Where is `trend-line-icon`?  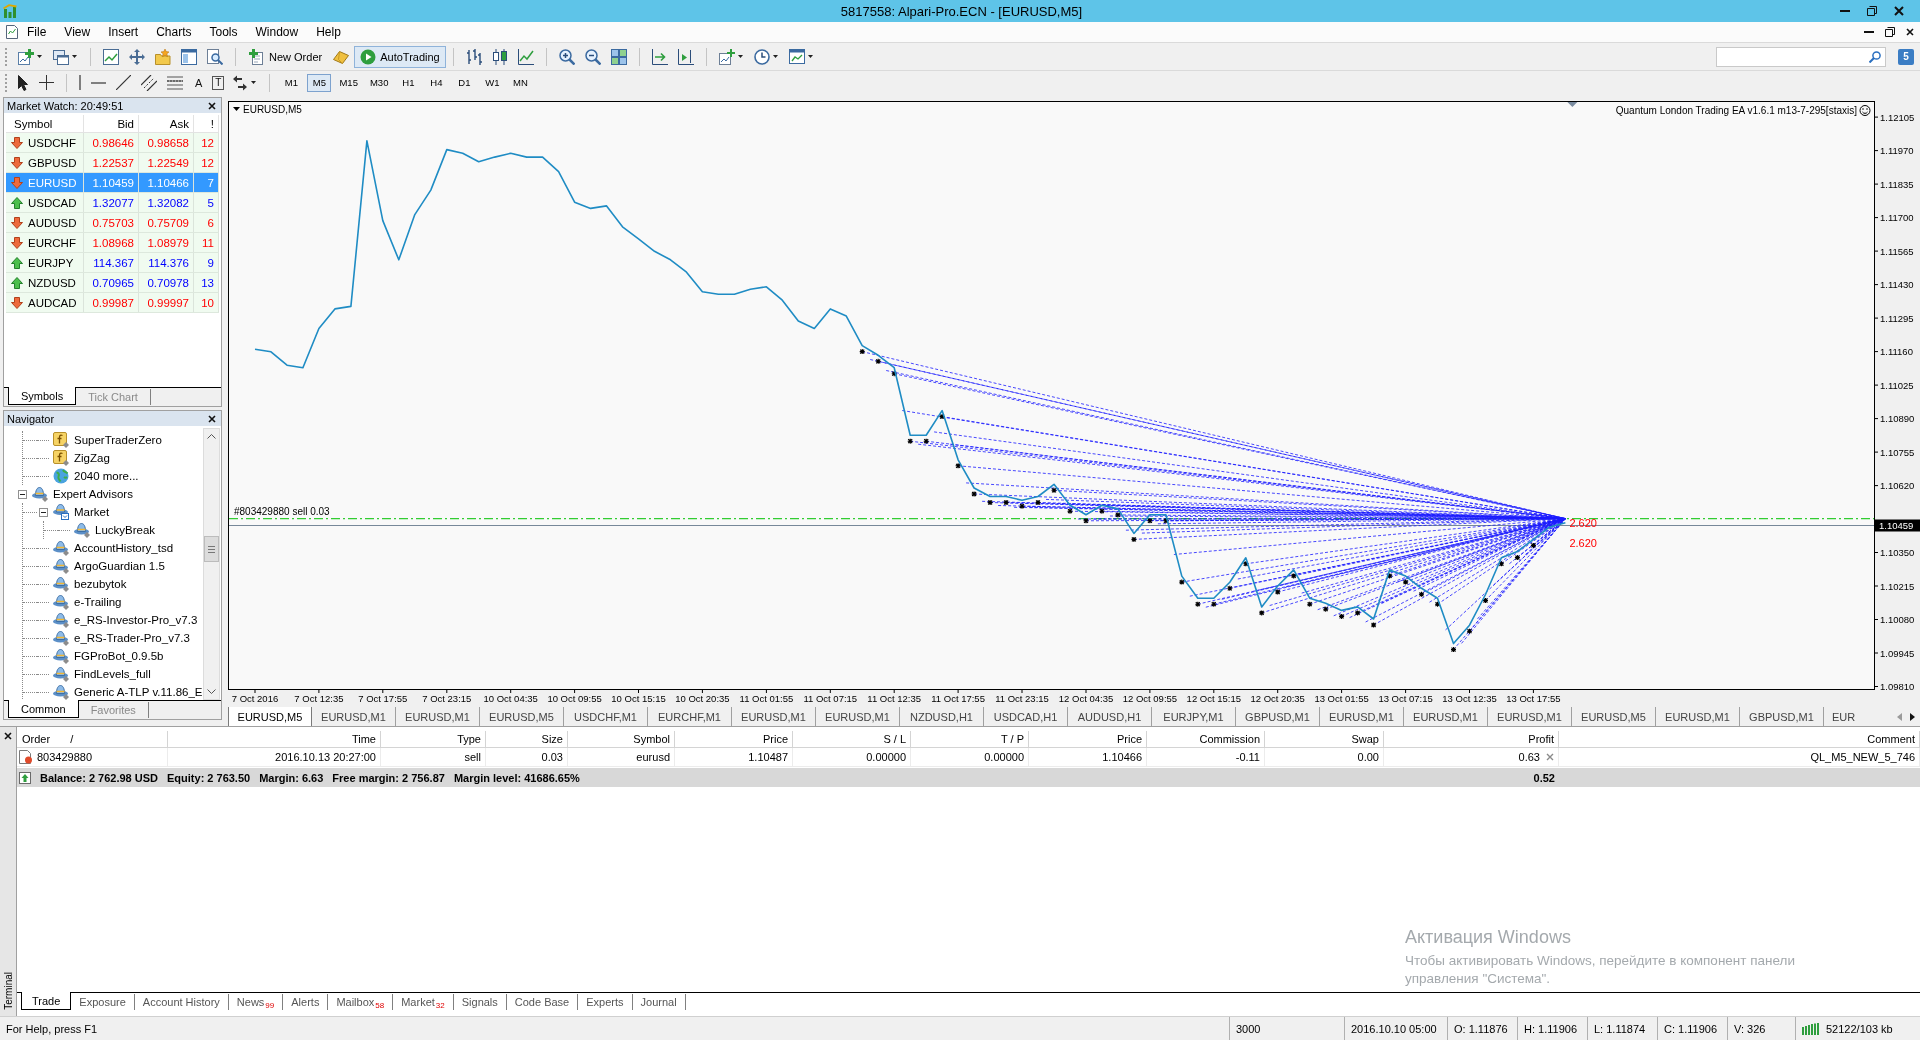 trend-line-icon is located at coordinates (123, 82).